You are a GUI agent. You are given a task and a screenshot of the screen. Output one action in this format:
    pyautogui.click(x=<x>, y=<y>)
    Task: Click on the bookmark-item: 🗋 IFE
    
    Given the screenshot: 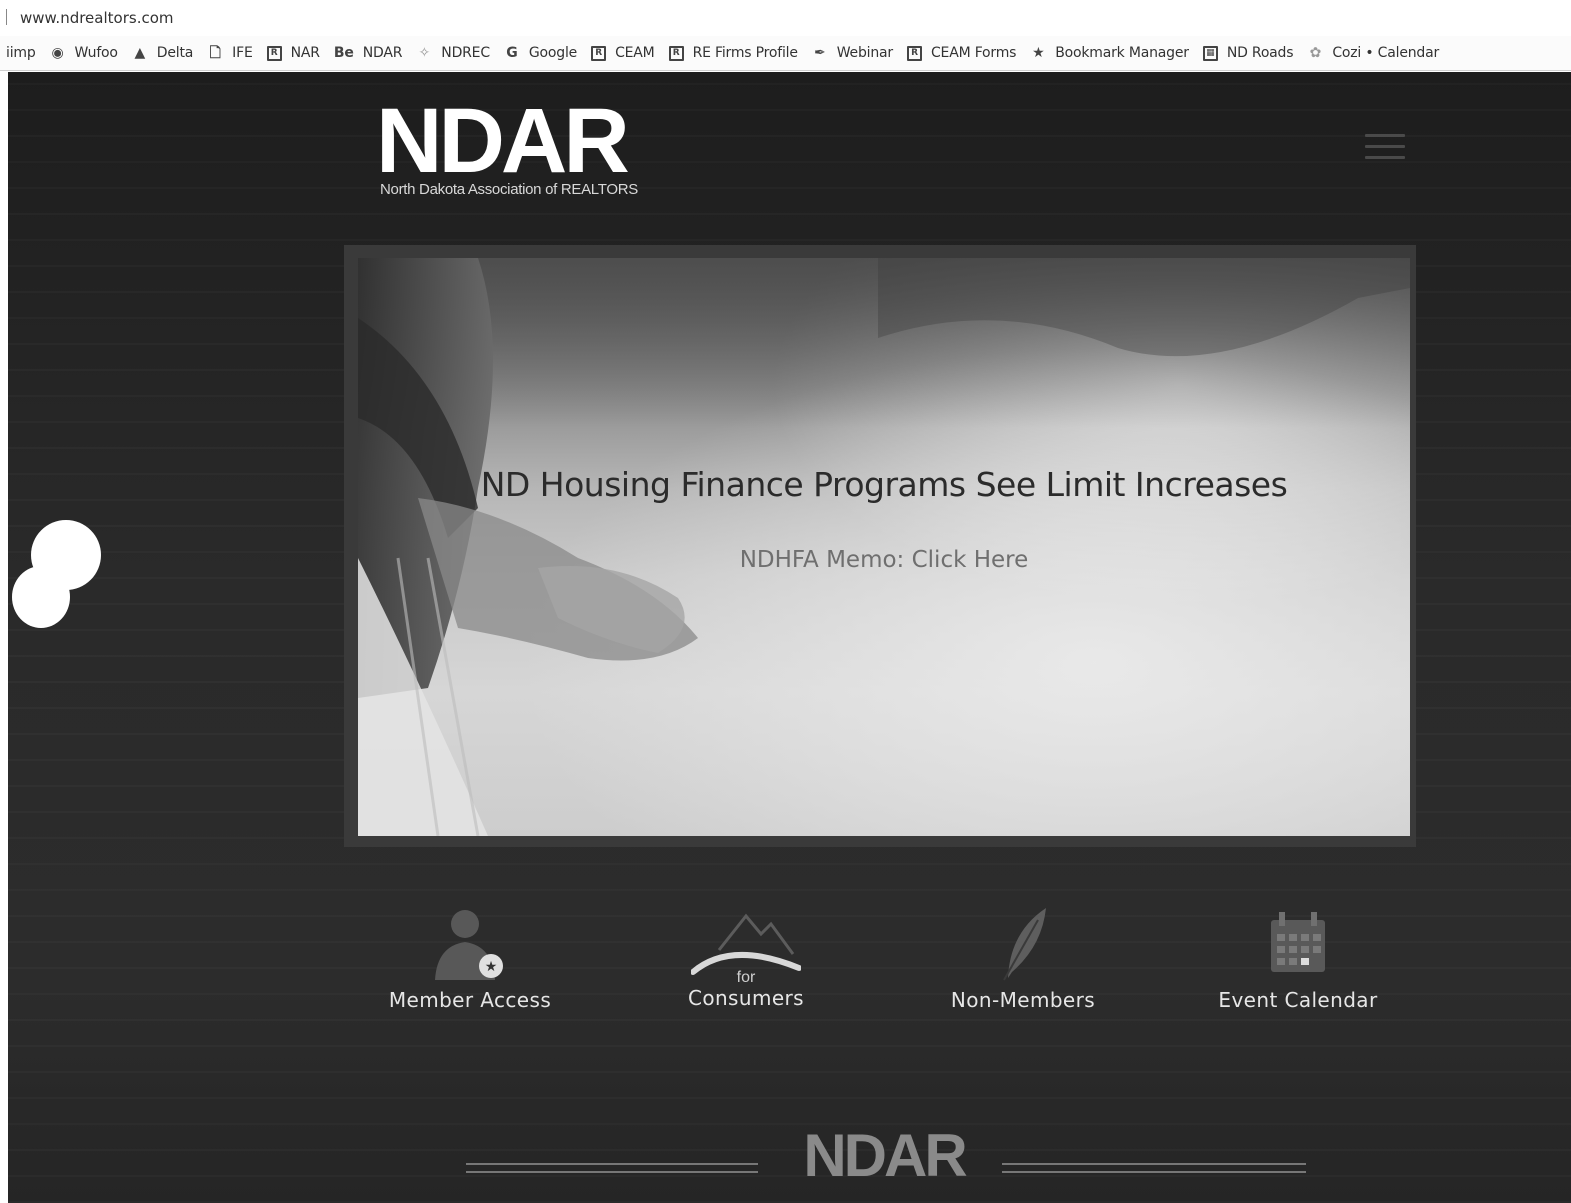 What is the action you would take?
    pyautogui.click(x=230, y=53)
    